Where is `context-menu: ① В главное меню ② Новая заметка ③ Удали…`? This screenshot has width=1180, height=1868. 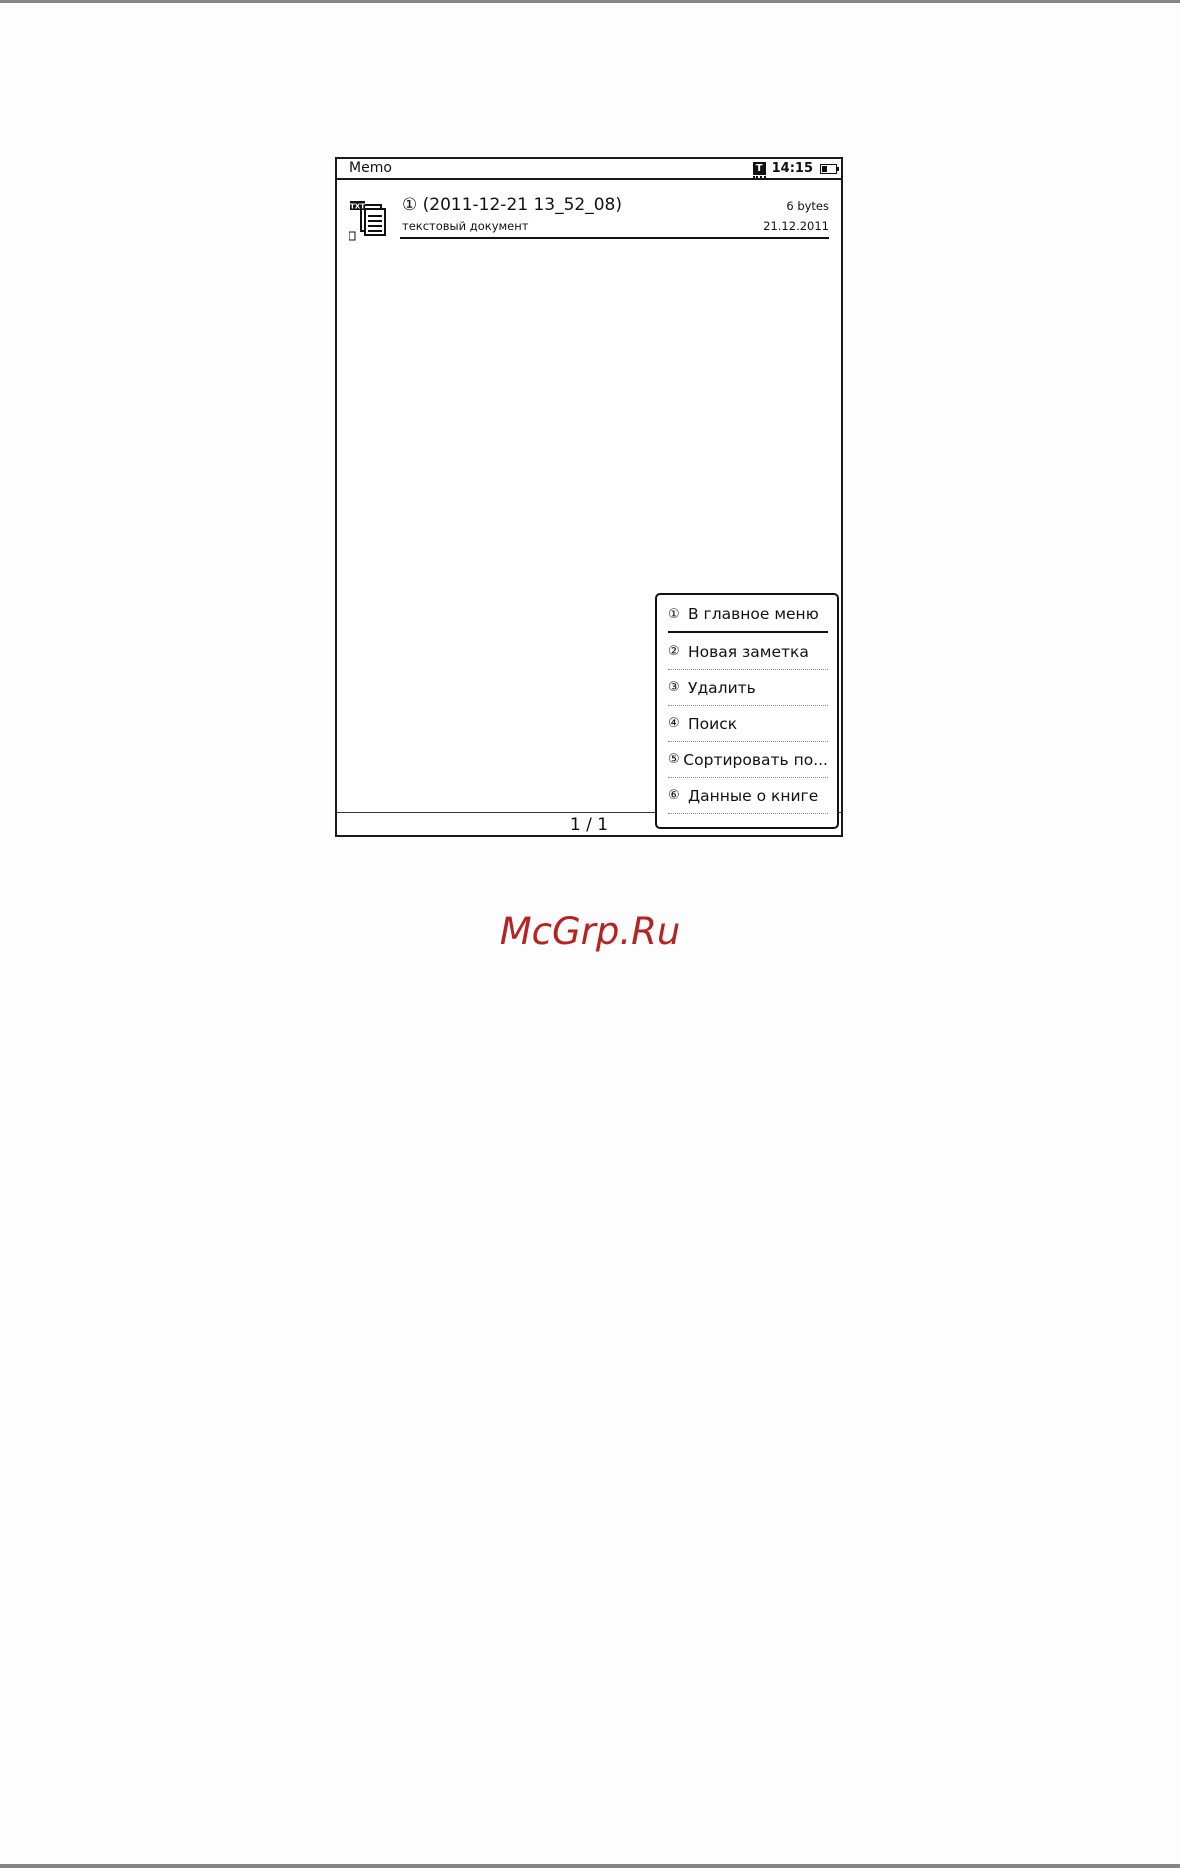
context-menu: ① В главное меню ② Новая заметка ③ Удали… is located at coordinates (747, 711).